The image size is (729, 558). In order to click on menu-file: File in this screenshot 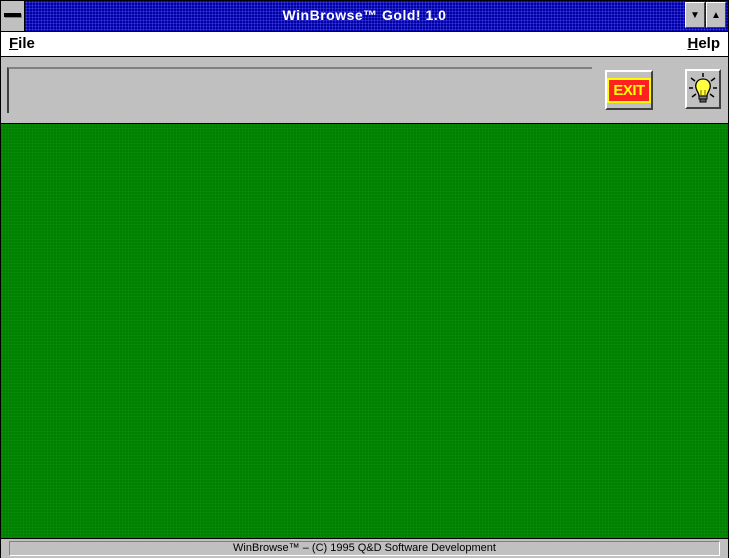, I will do `click(22, 43)`.